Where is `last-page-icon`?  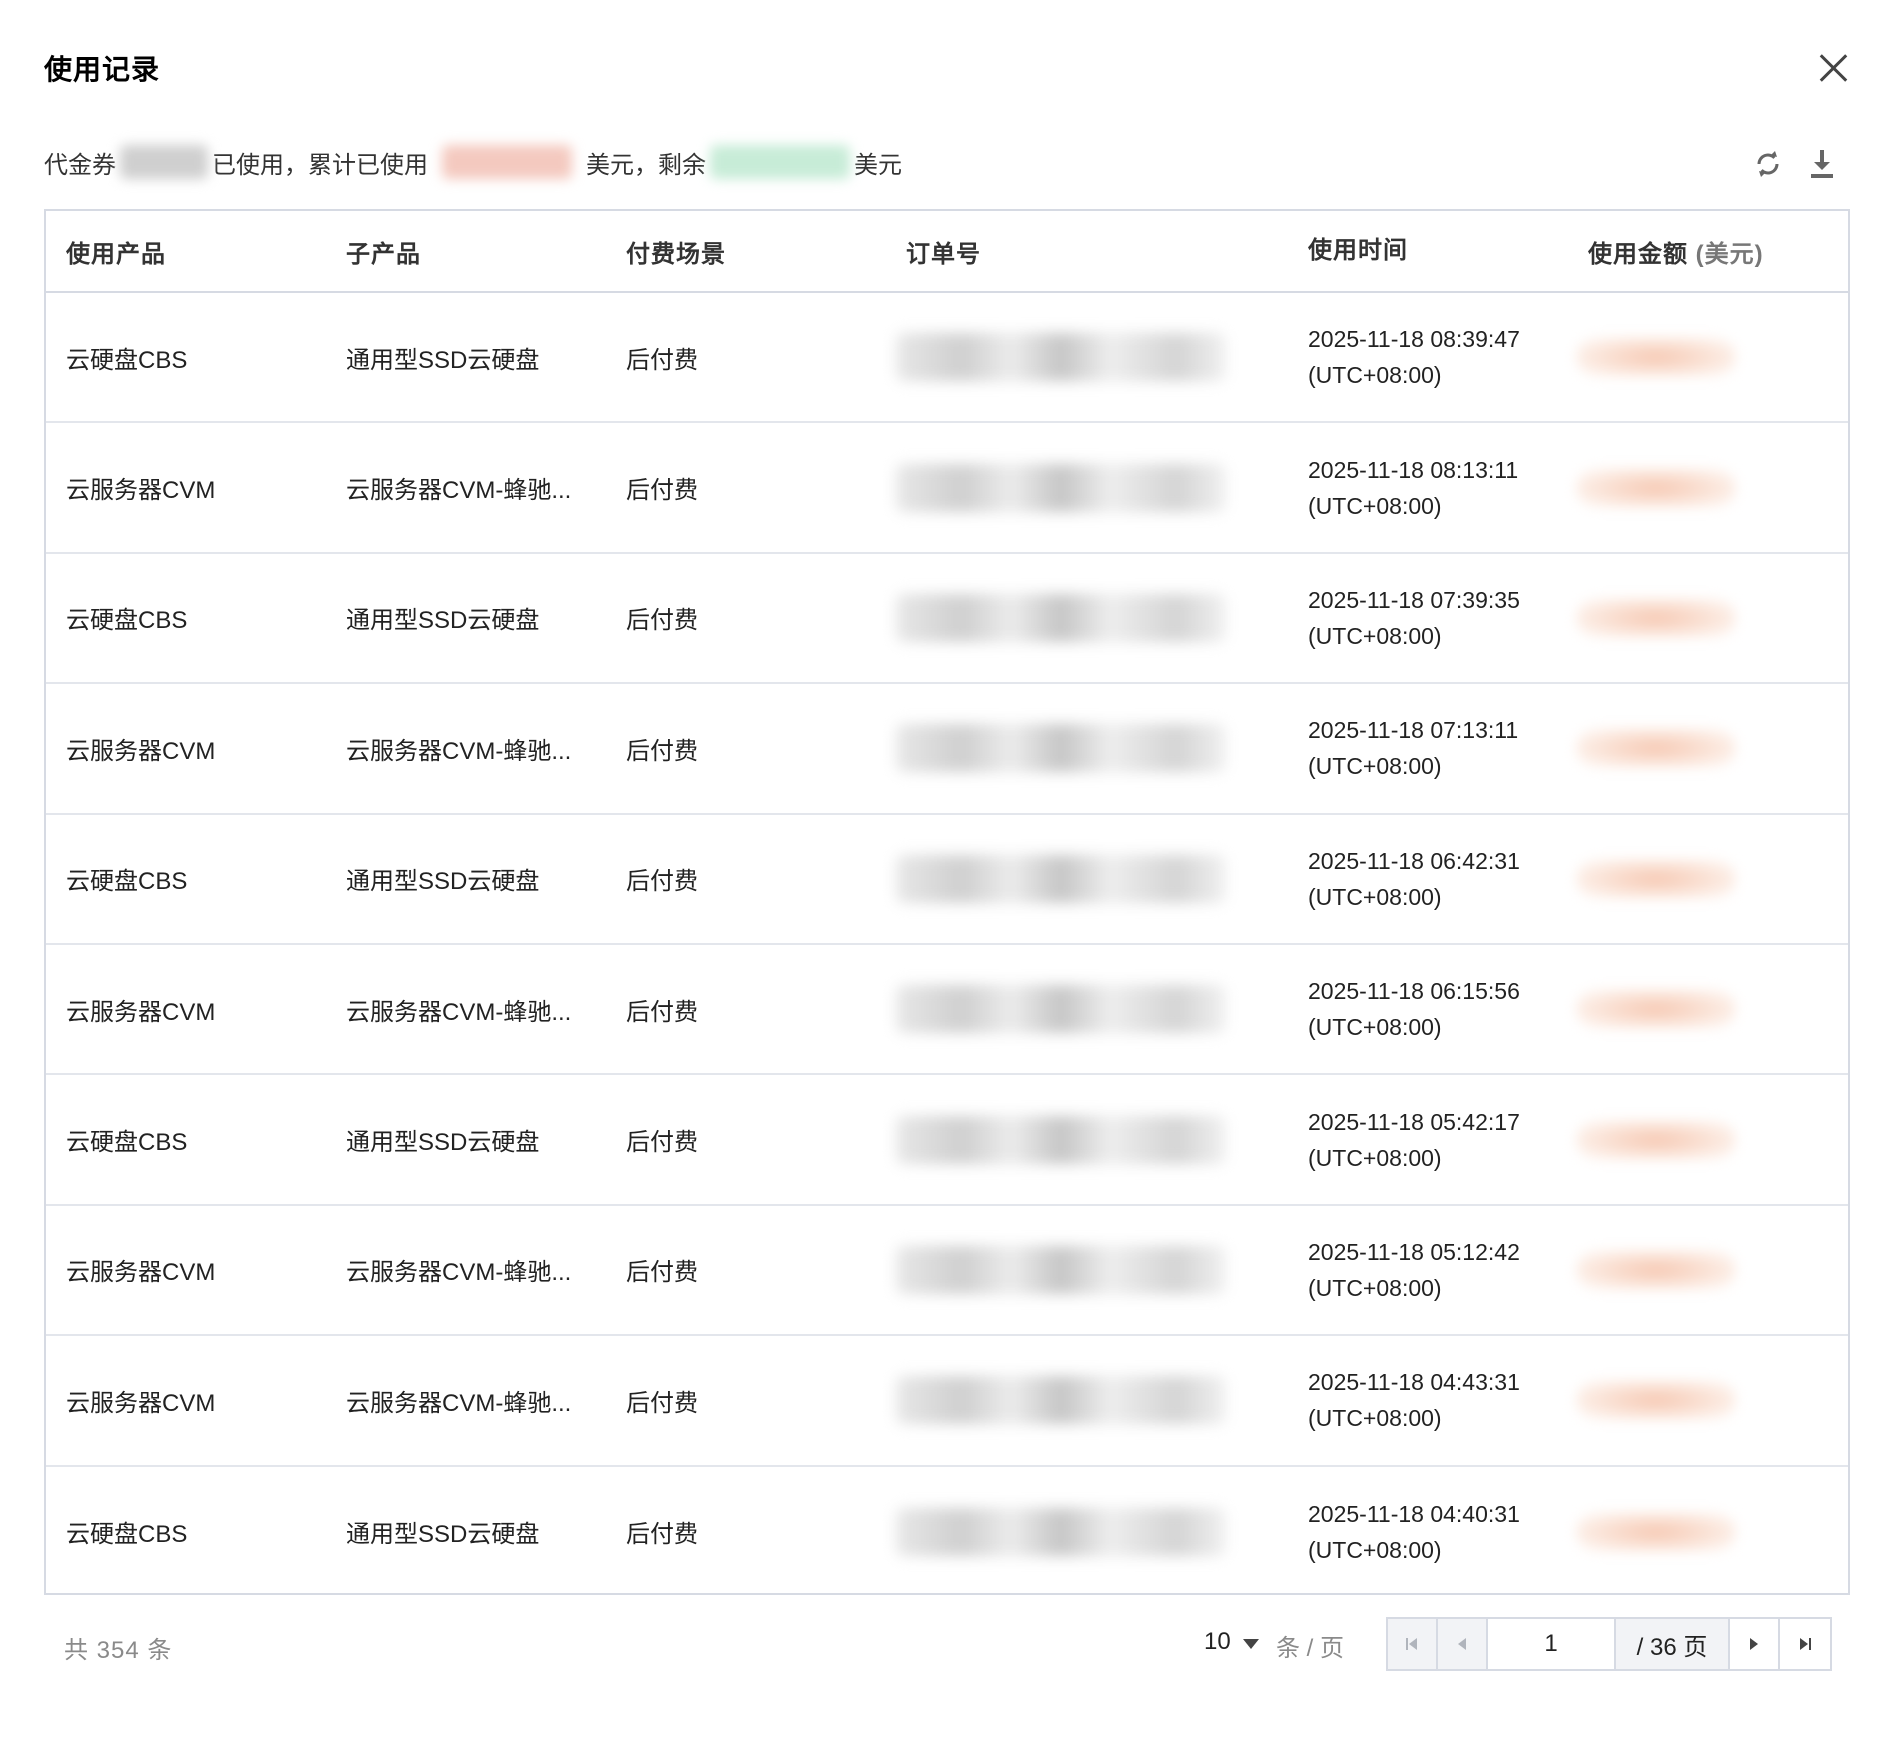 last-page-icon is located at coordinates (1805, 1644).